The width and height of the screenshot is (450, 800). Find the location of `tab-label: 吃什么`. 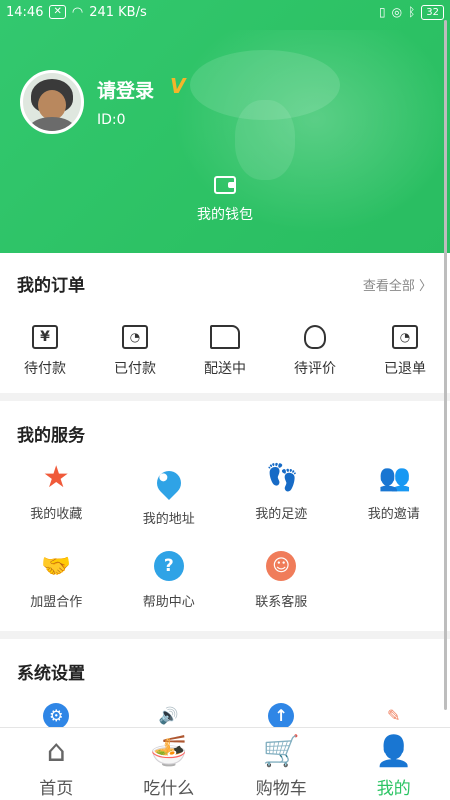

tab-label: 吃什么 is located at coordinates (169, 789).